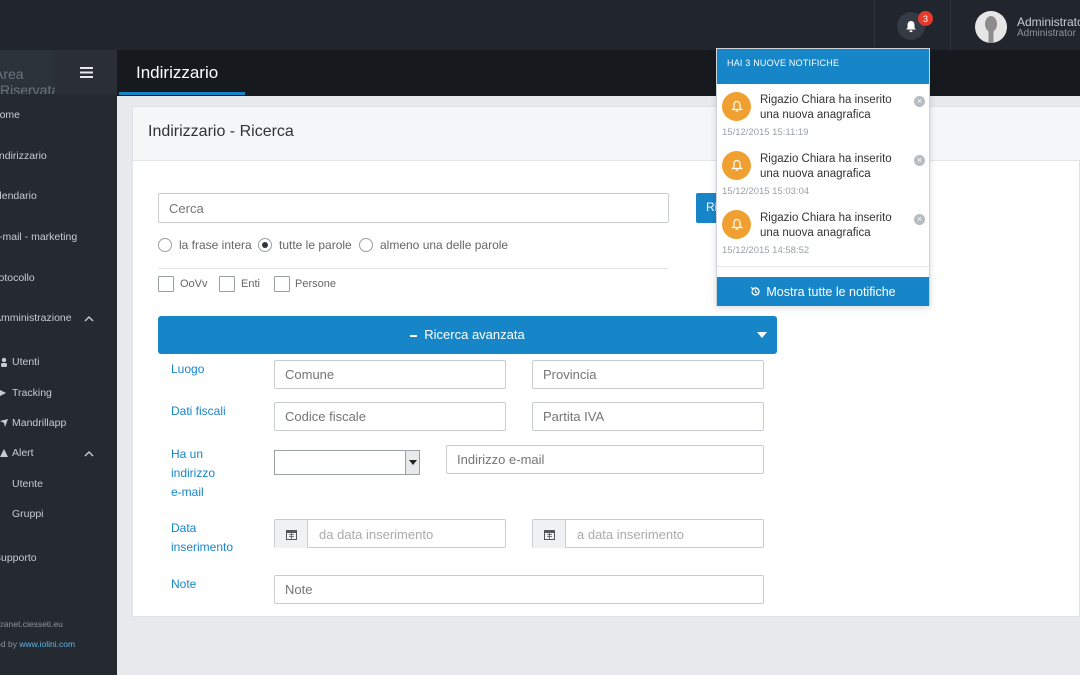 The image size is (1080, 675). I want to click on sidebar-item-protocollo: Protocollo, so click(58, 279).